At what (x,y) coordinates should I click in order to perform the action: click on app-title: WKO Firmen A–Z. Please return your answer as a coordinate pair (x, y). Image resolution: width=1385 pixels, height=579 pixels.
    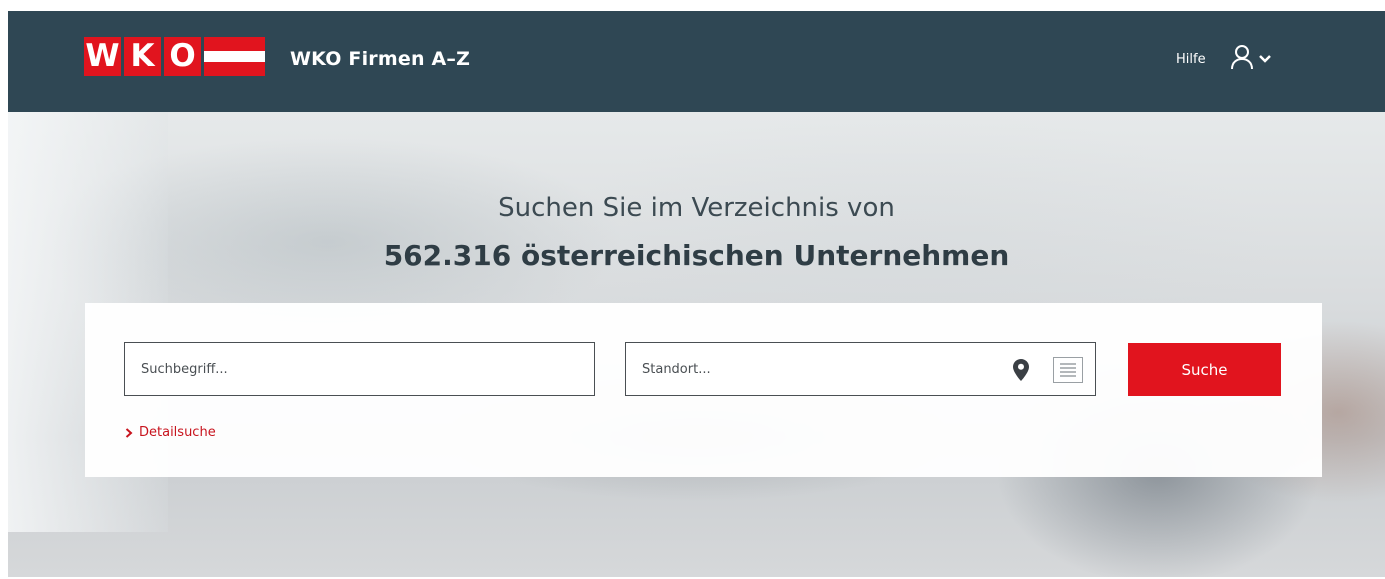
    Looking at the image, I should click on (380, 59).